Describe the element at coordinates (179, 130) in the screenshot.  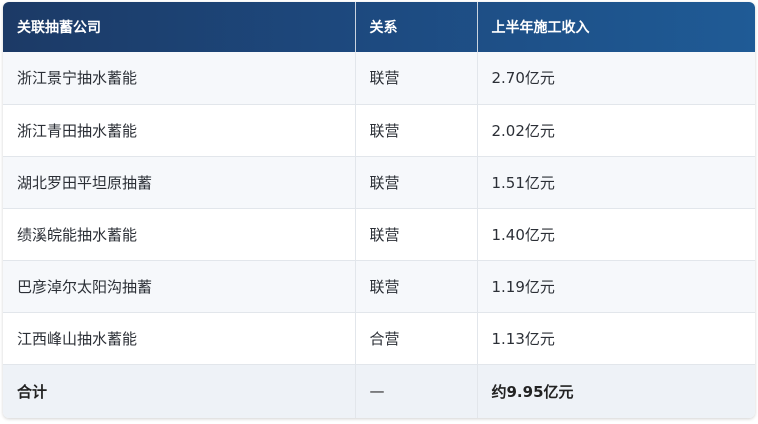
I see `cell-company: 浙江青田抽水蓄能` at that location.